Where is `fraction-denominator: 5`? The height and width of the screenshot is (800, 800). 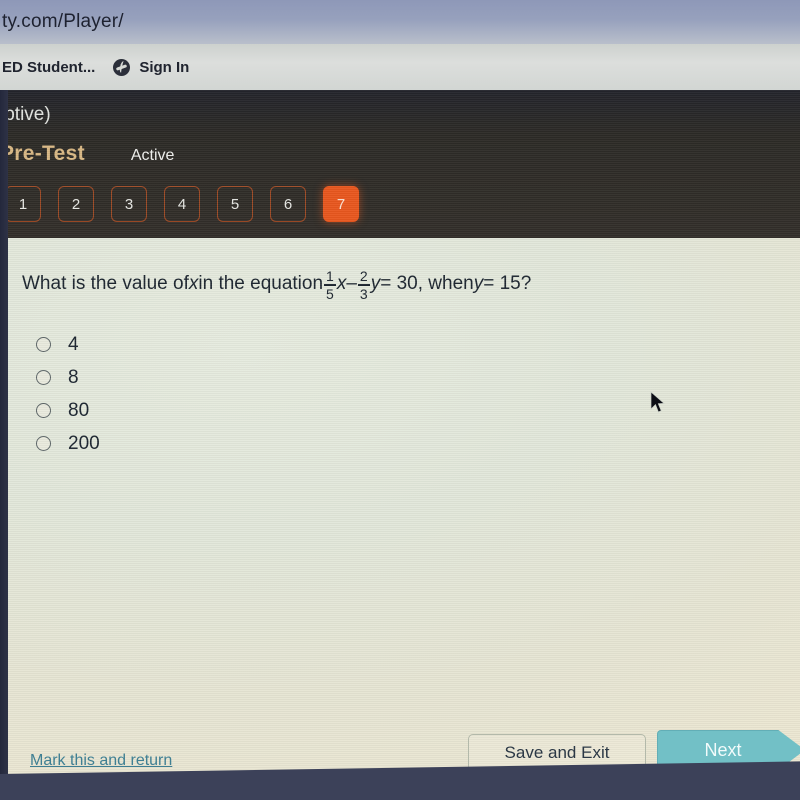
fraction-denominator: 5 is located at coordinates (330, 293).